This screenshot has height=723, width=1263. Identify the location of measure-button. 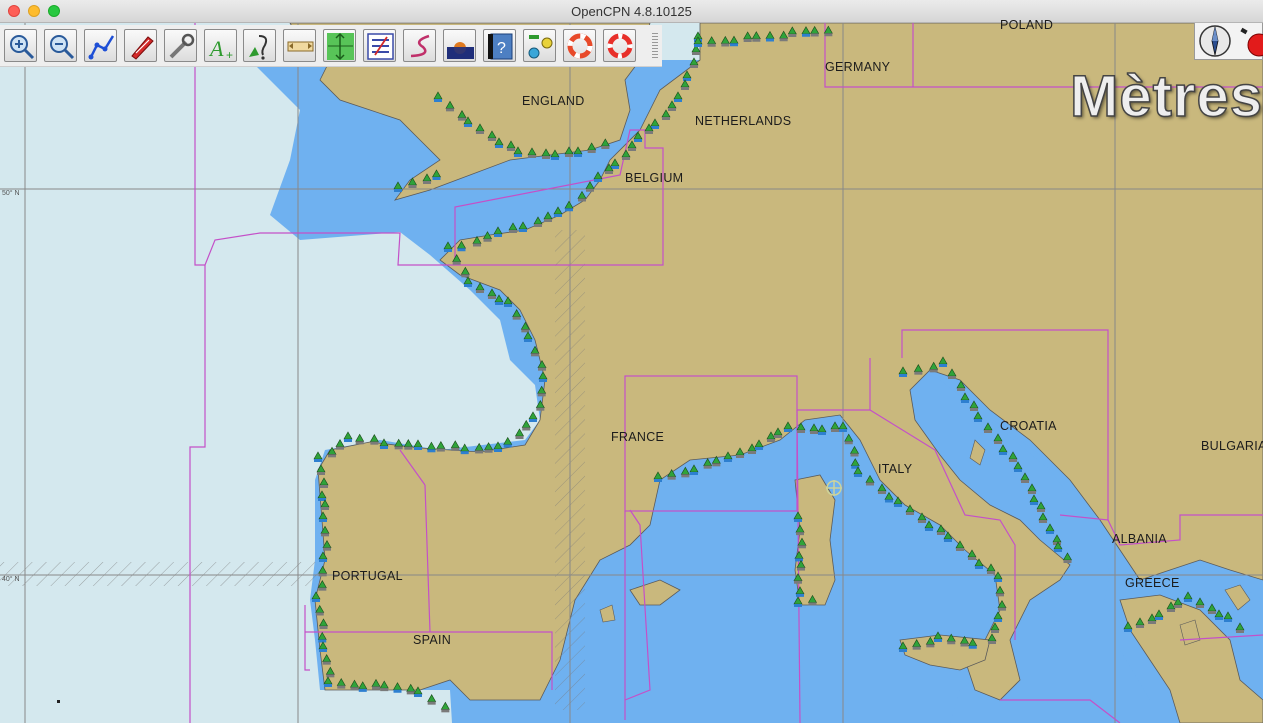
(299, 45).